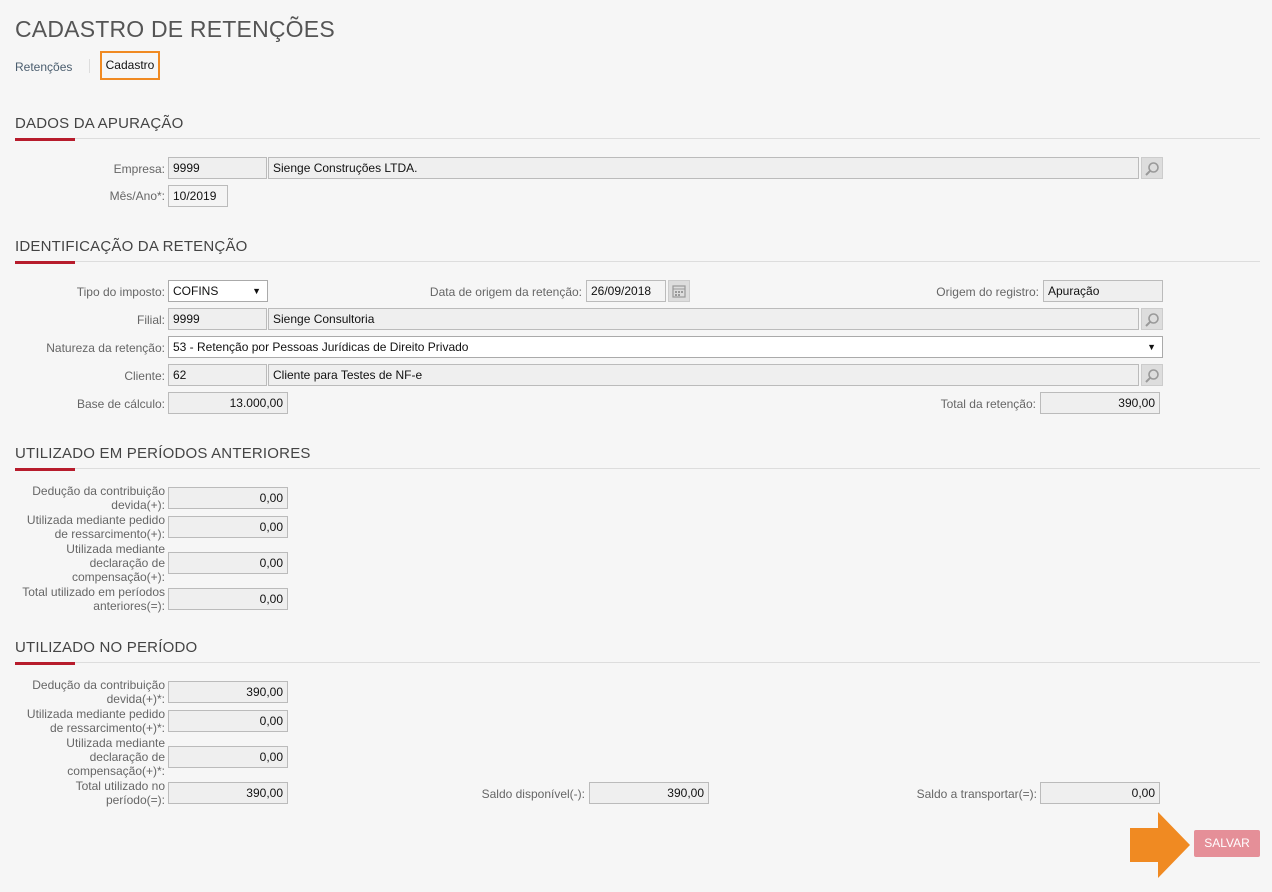 The width and height of the screenshot is (1272, 892). Describe the element at coordinates (198, 196) in the screenshot. I see `mesano-field: 10/2019` at that location.